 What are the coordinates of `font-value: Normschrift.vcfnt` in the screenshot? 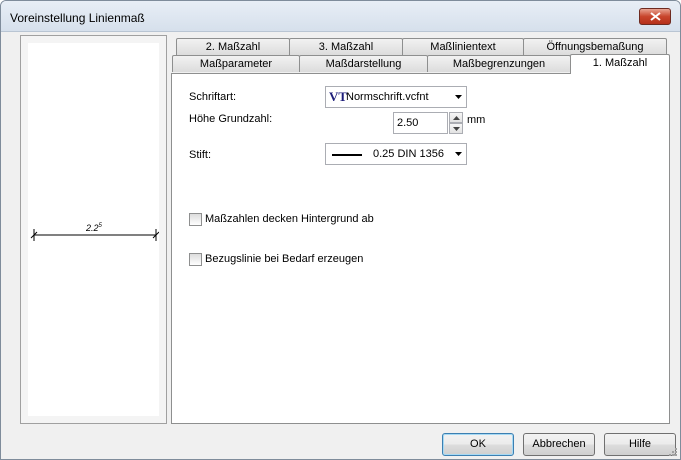 It's located at (387, 97).